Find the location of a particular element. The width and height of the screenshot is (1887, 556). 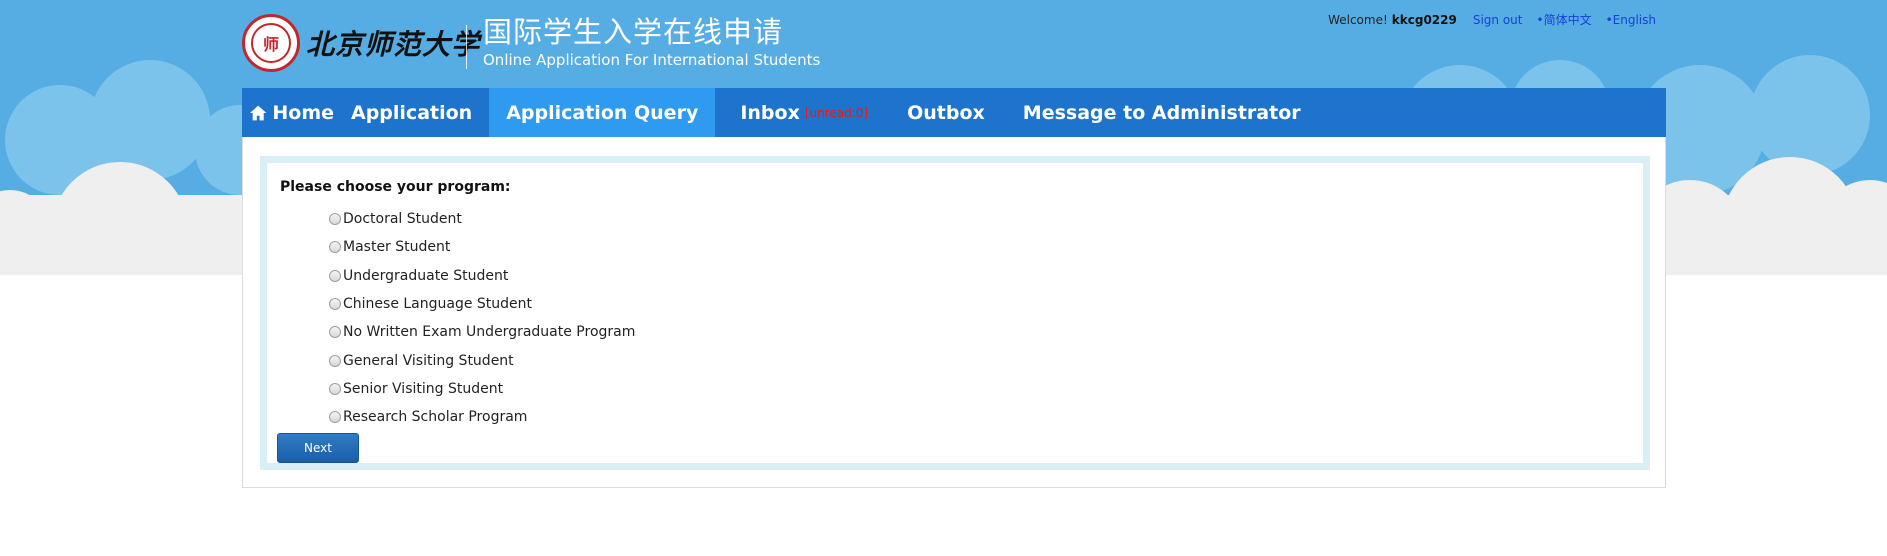

home-icon is located at coordinates (258, 112).